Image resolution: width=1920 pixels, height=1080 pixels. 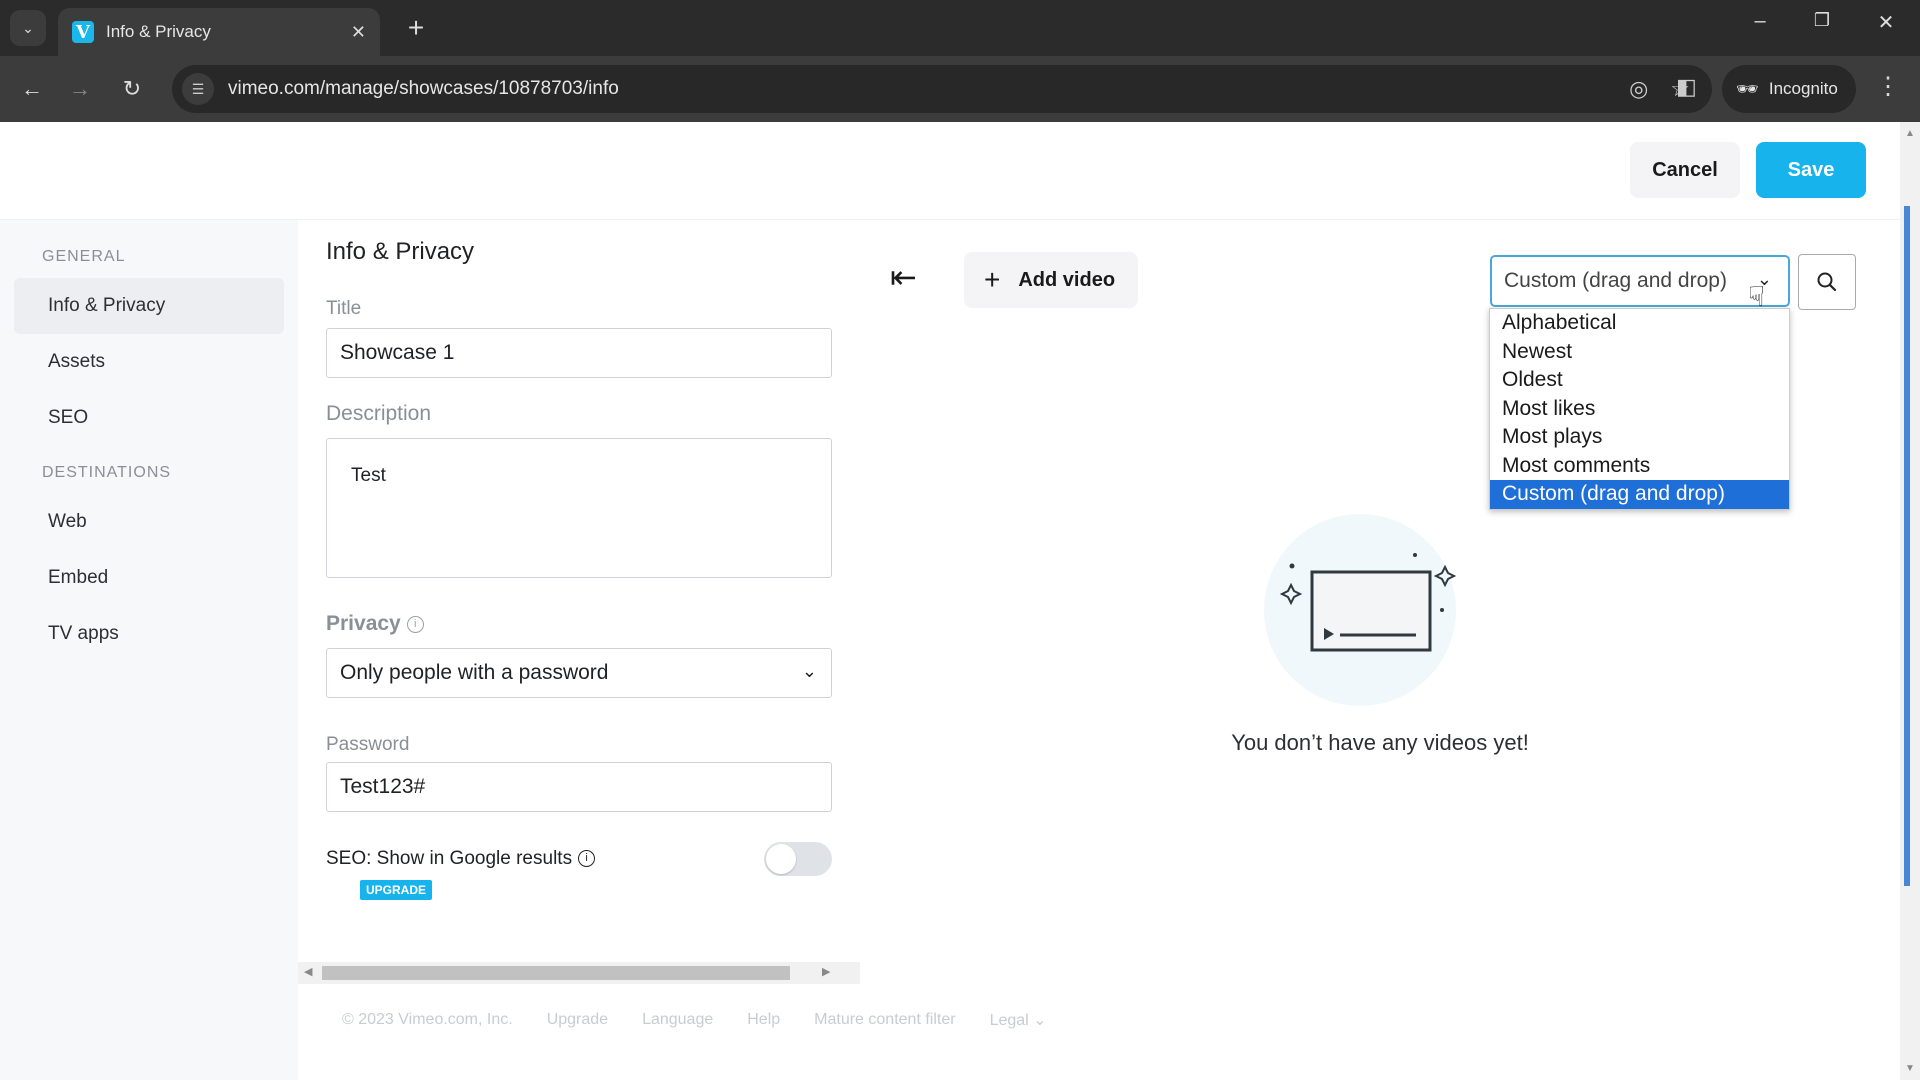 I want to click on browser-menu-icon: ⋮, so click(x=1888, y=86).